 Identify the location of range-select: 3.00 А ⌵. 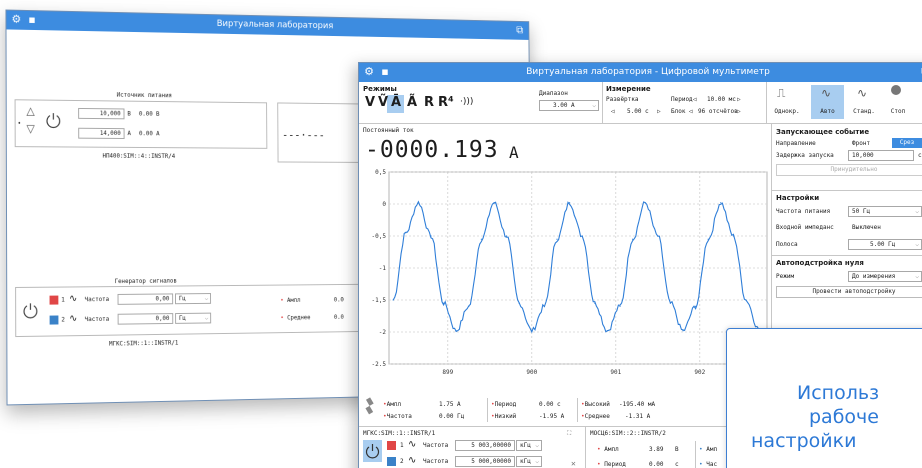
(569, 105).